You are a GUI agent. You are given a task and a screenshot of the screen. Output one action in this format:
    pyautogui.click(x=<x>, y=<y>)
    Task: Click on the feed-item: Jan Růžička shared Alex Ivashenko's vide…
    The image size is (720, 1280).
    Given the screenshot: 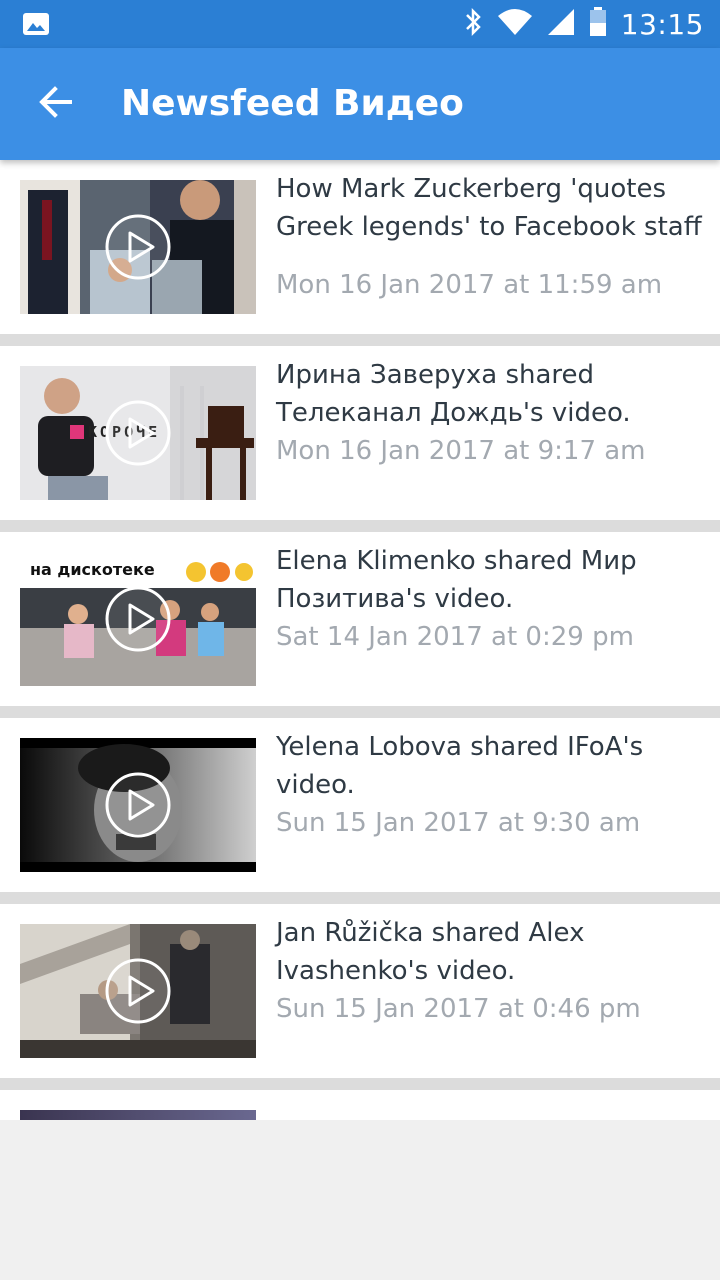 What is the action you would take?
    pyautogui.click(x=360, y=991)
    